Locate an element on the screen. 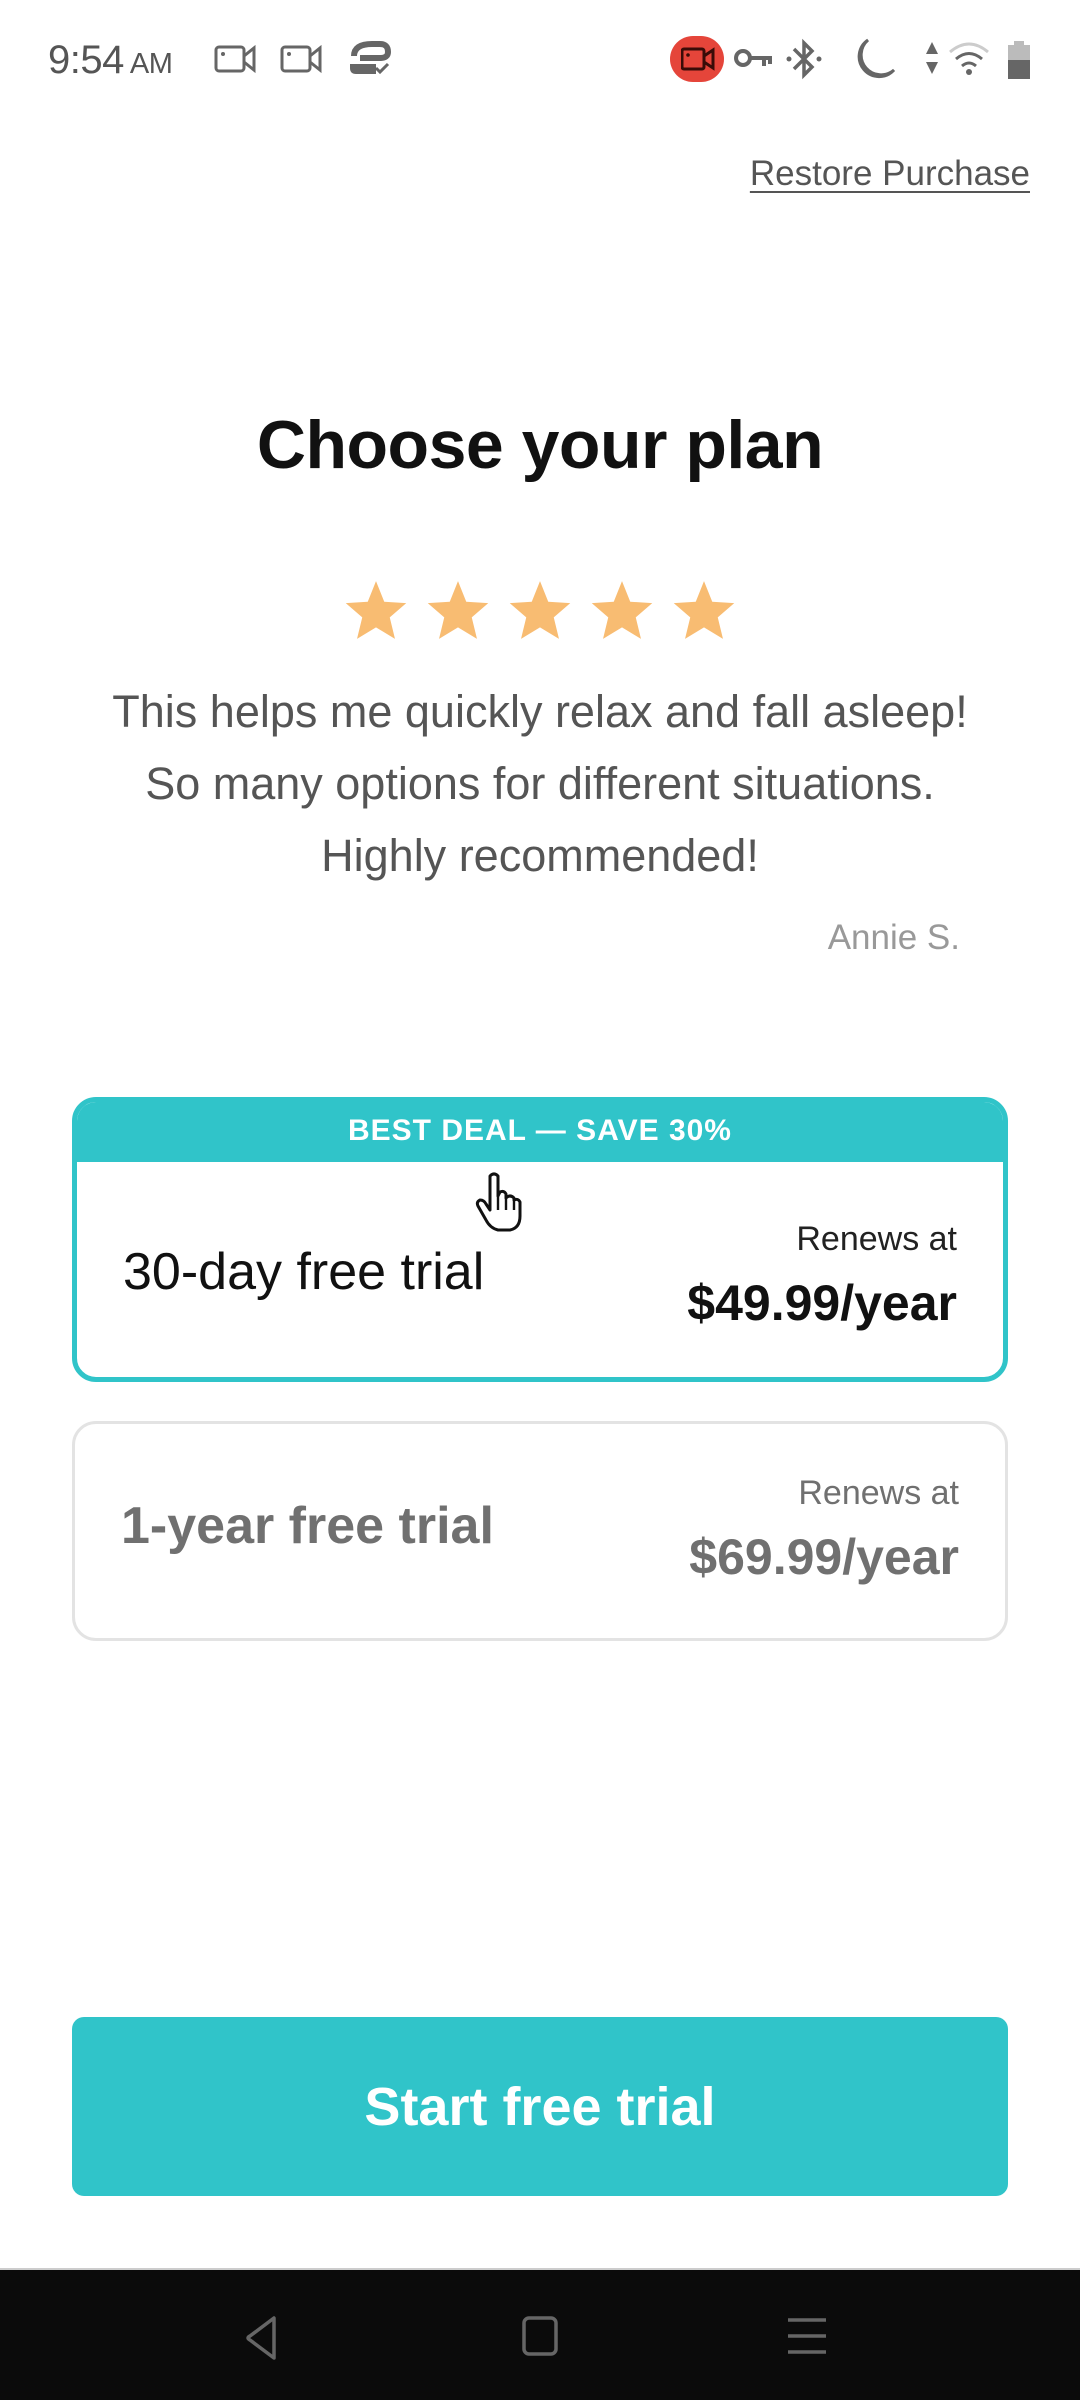  system-nav-bar is located at coordinates (540, 2334).